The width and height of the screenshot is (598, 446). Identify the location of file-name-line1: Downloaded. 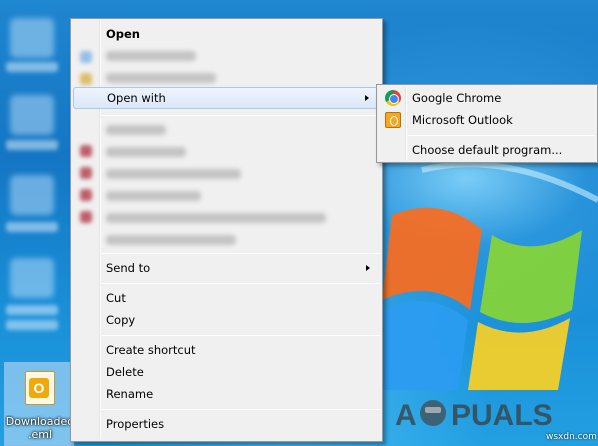
(40, 421).